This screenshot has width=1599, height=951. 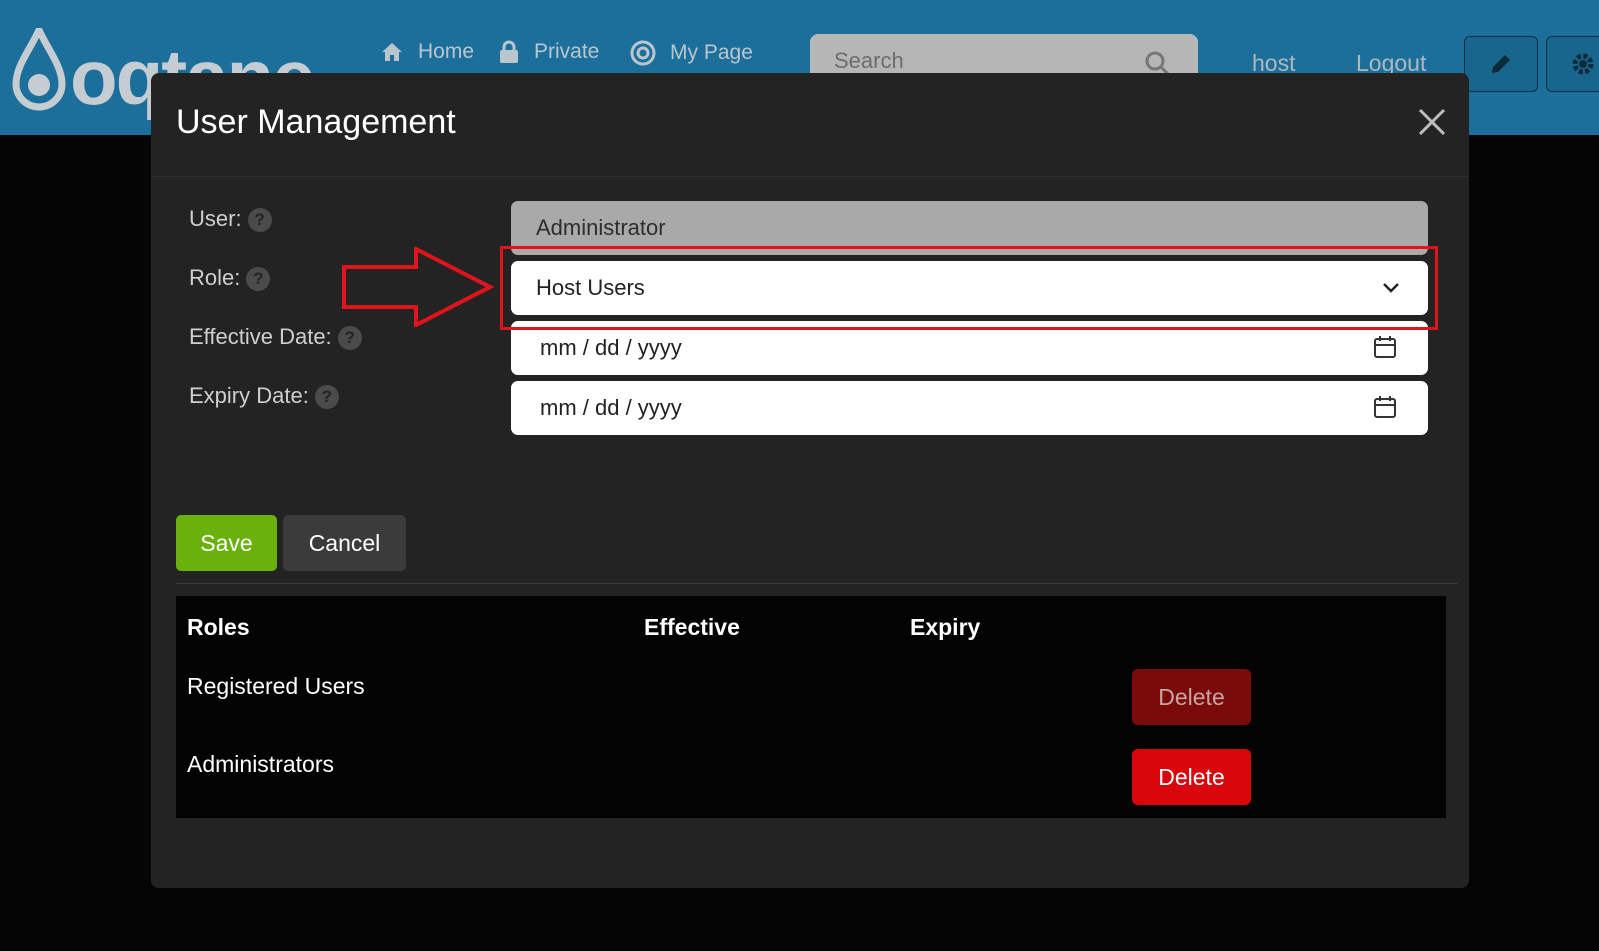 I want to click on user-label: User: ?, so click(x=230, y=218).